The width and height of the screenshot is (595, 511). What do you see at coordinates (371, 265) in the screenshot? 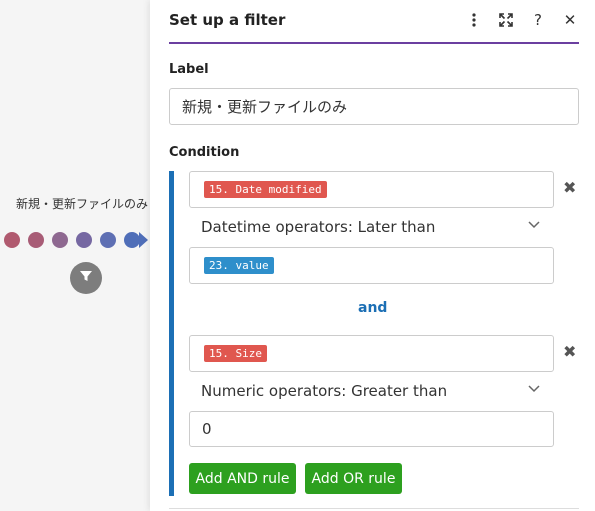
I see `rule1-value-input: 23. value` at bounding box center [371, 265].